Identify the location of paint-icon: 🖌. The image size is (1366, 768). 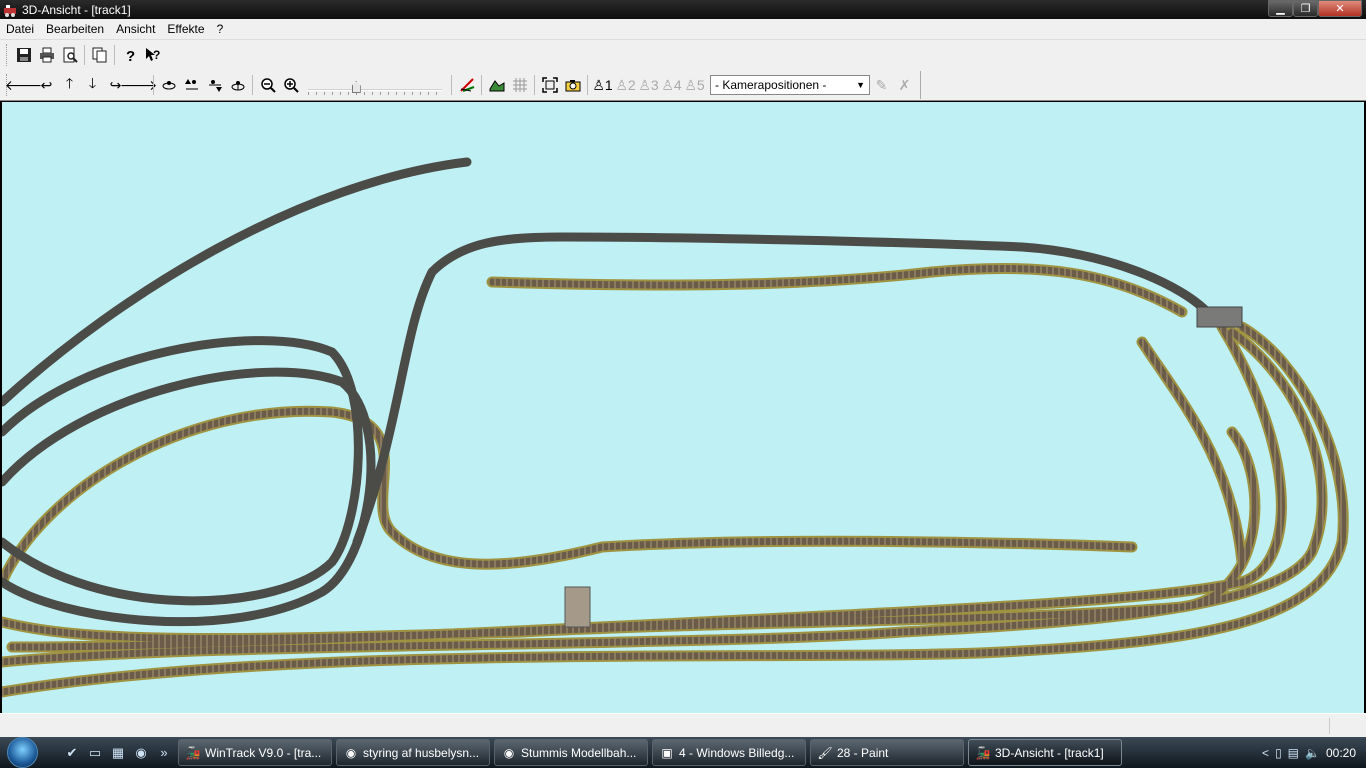
(825, 752).